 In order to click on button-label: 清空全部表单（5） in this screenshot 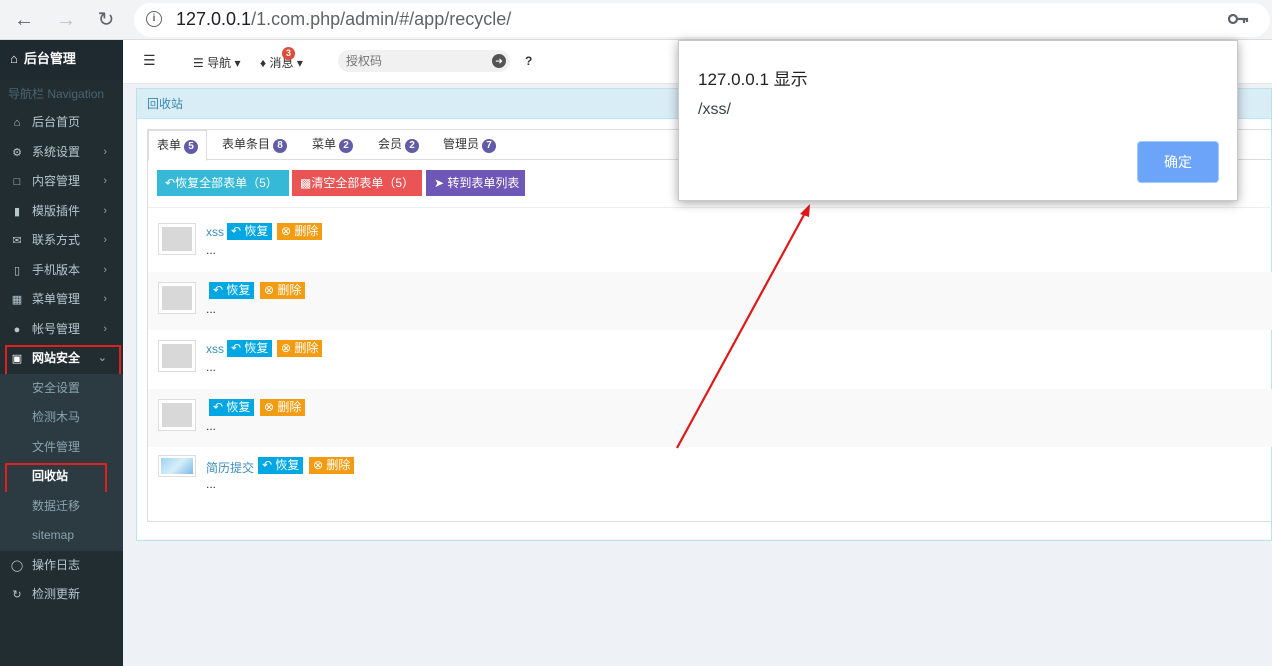, I will do `click(363, 183)`.